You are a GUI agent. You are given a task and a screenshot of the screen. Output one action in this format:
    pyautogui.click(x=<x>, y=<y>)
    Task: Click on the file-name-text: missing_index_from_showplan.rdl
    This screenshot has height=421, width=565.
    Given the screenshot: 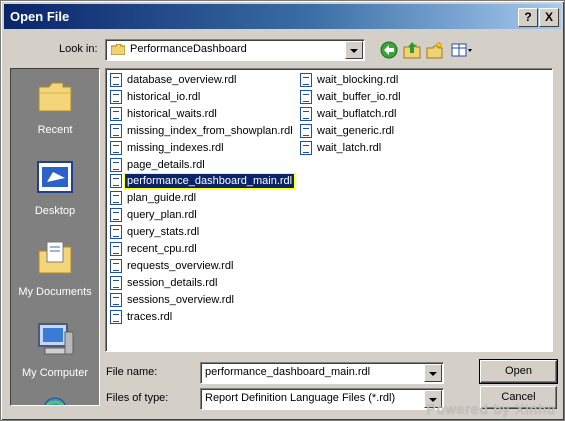 What is the action you would take?
    pyautogui.click(x=210, y=130)
    